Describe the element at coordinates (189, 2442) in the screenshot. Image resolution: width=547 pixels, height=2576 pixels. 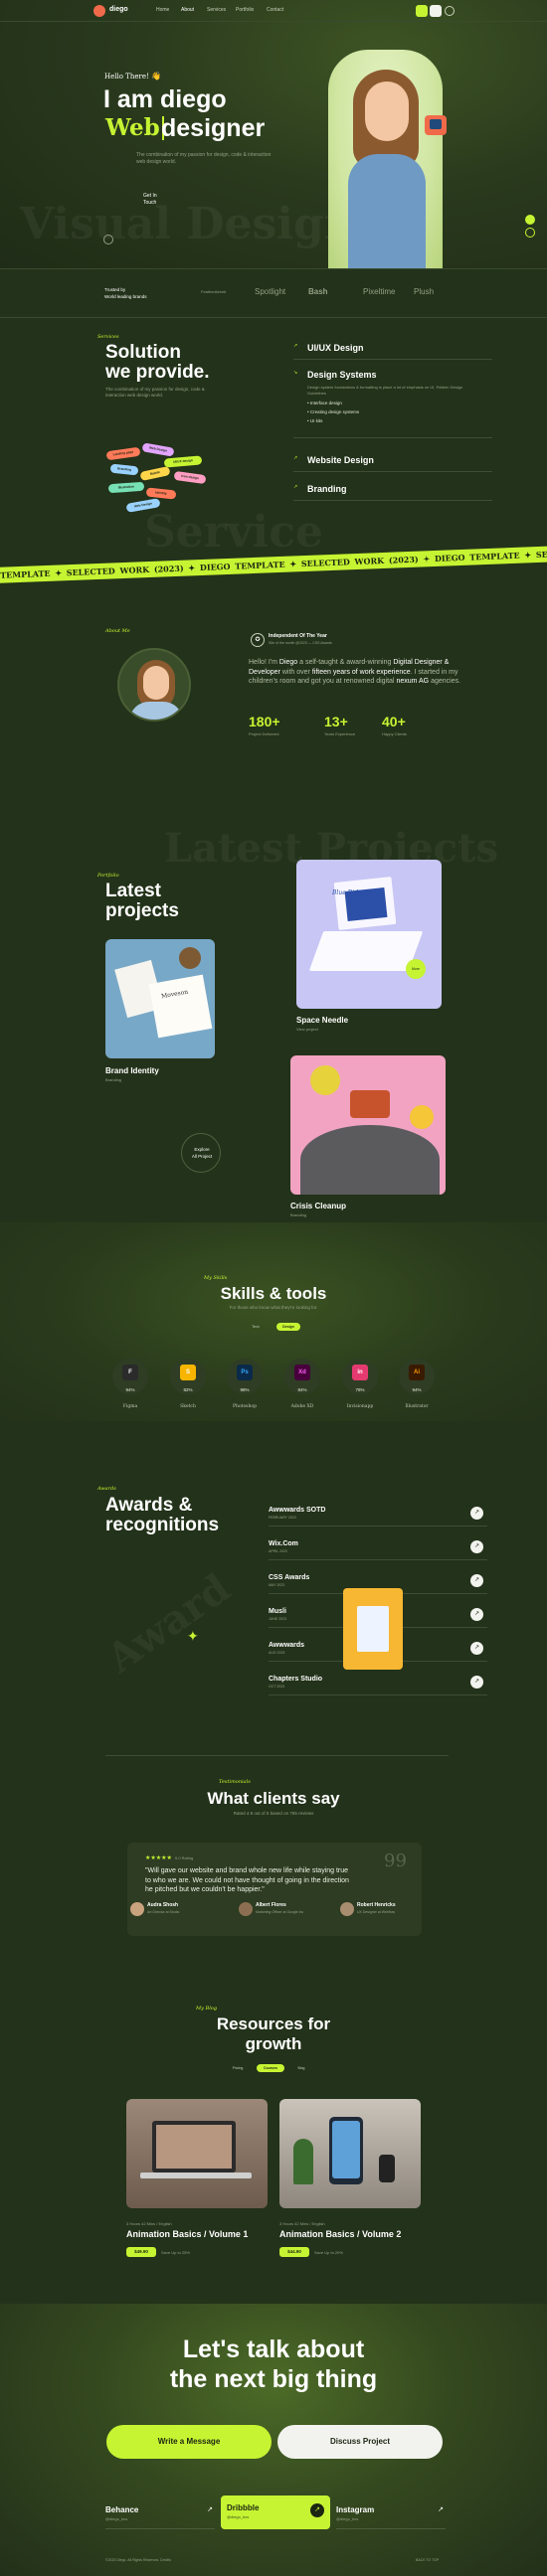
I see `write-message-button: Write a Message` at that location.